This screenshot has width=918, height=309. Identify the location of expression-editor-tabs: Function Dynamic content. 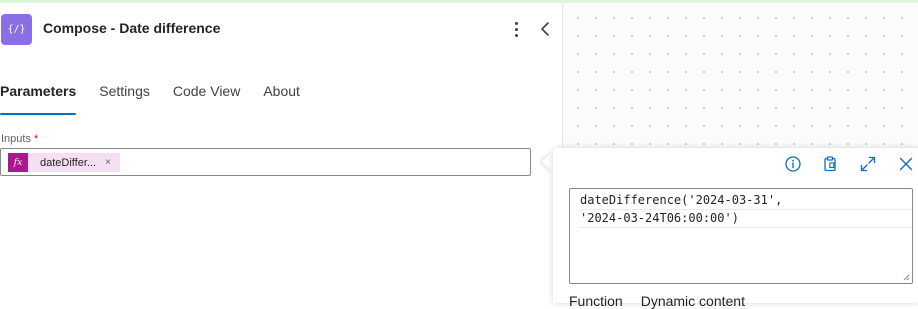
(666, 301).